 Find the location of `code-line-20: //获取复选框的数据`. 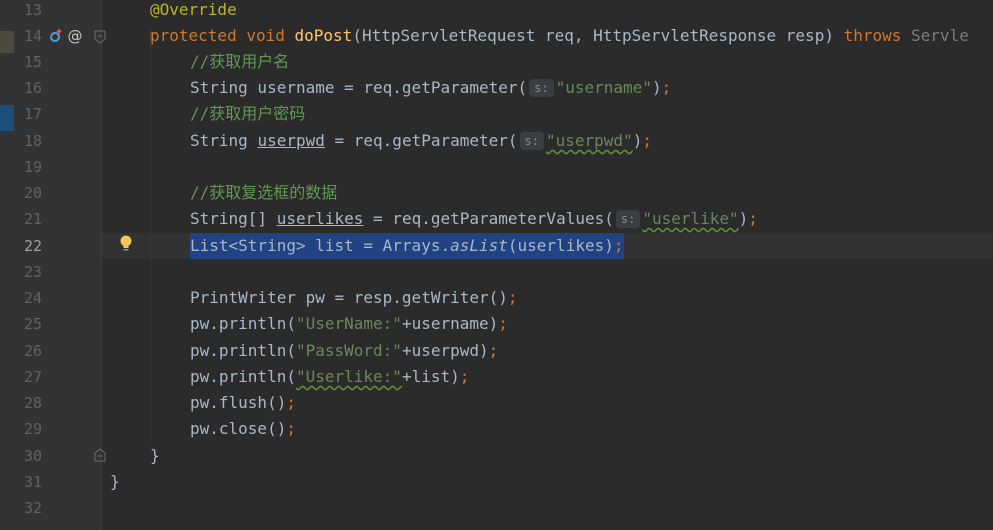

code-line-20: //获取复选框的数据 is located at coordinates (263, 193).